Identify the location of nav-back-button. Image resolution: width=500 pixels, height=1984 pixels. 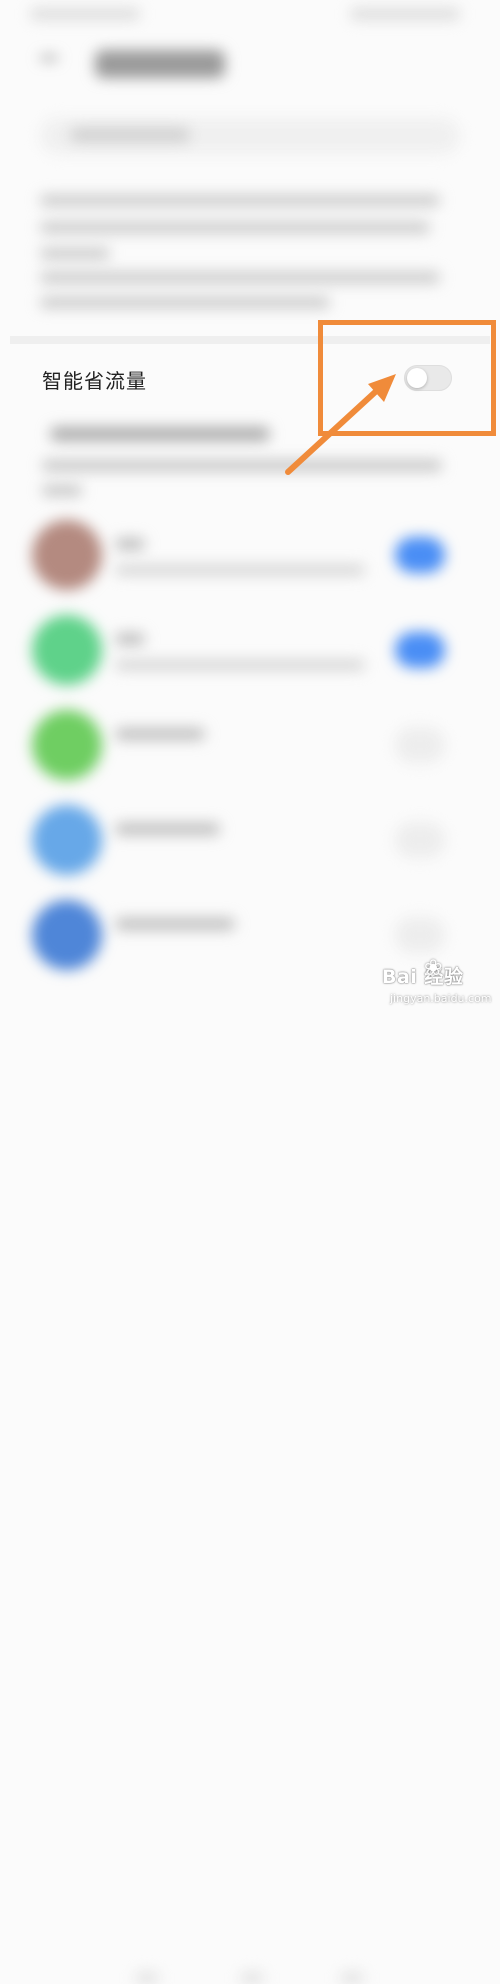
(352, 1978).